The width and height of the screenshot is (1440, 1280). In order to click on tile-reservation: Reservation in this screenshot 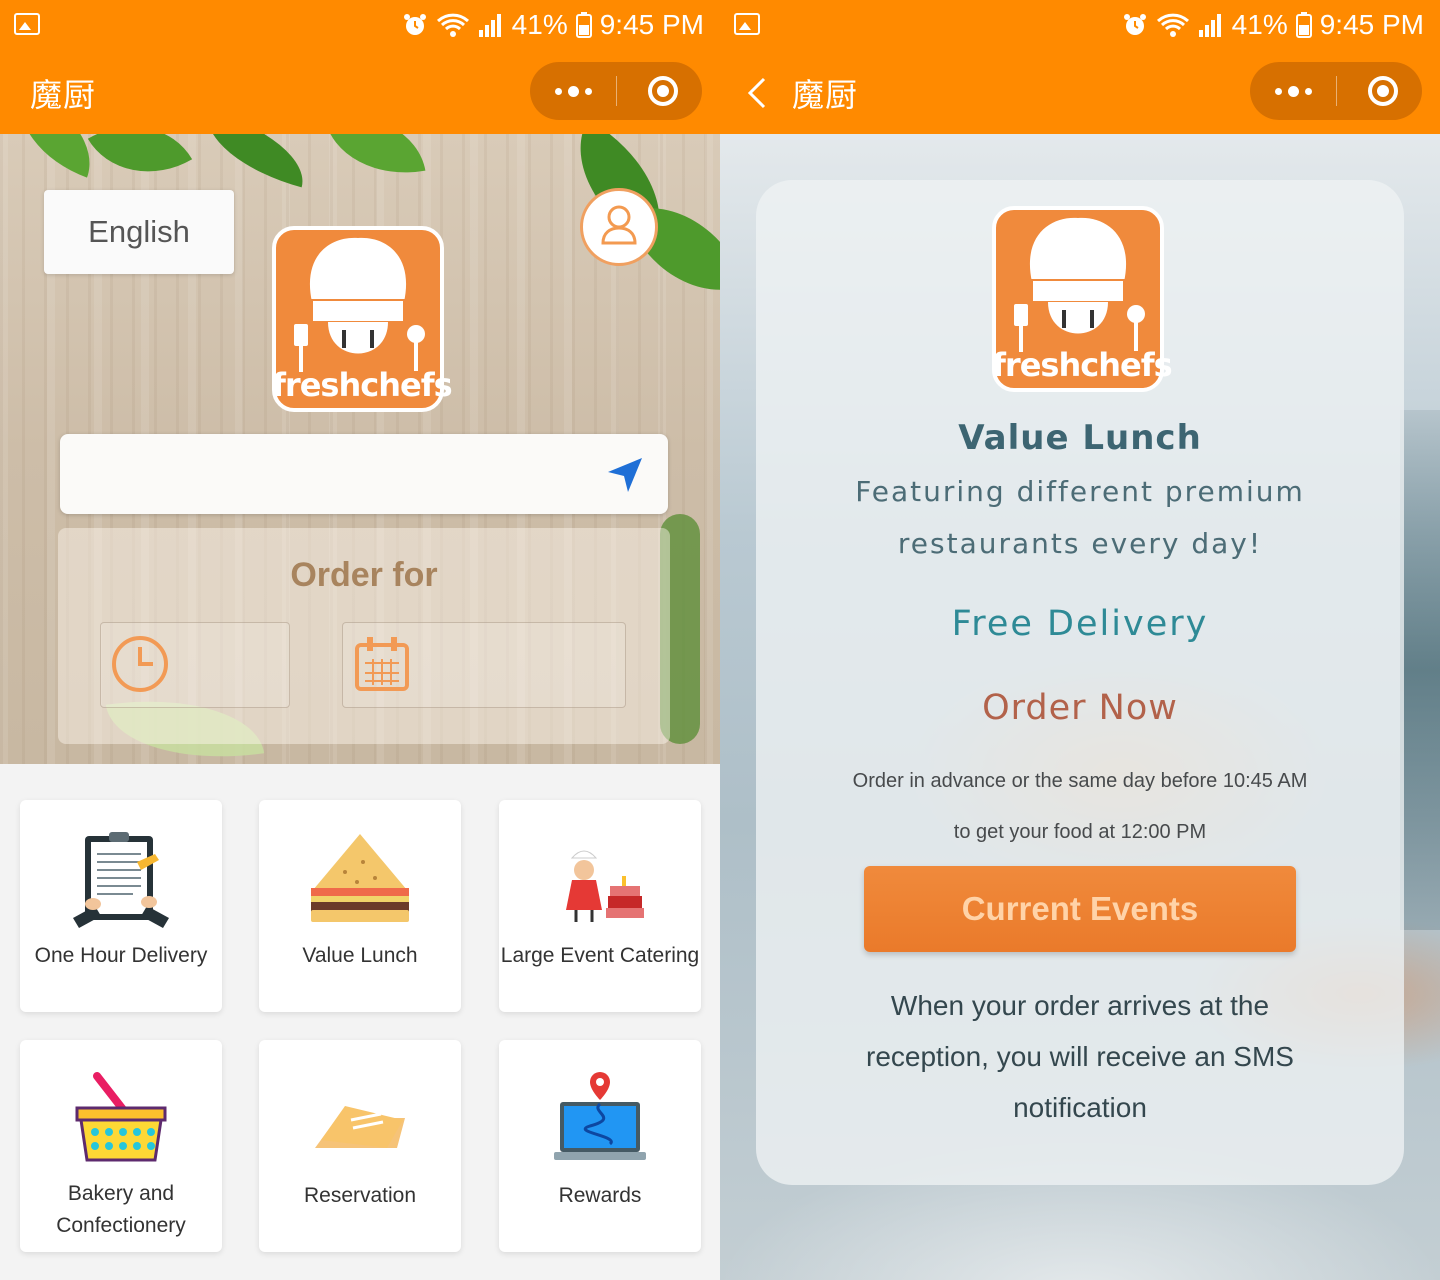, I will do `click(360, 1146)`.